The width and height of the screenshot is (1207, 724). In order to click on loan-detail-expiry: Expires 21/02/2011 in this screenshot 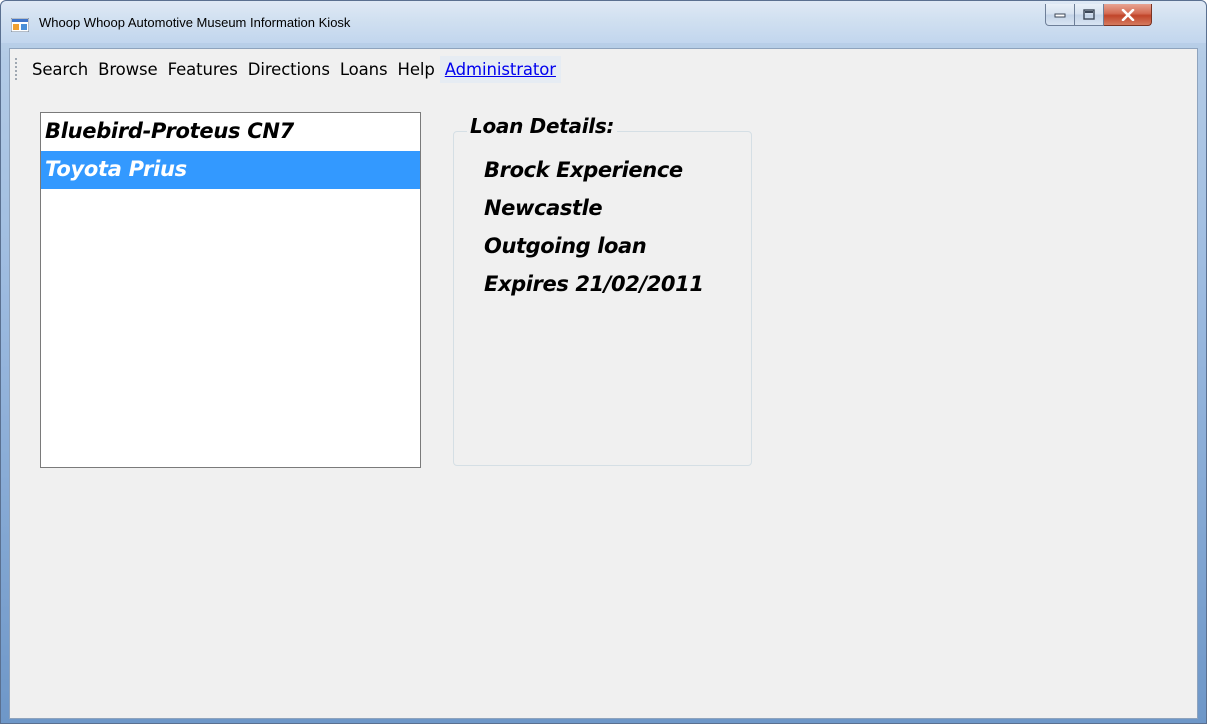, I will do `click(594, 284)`.